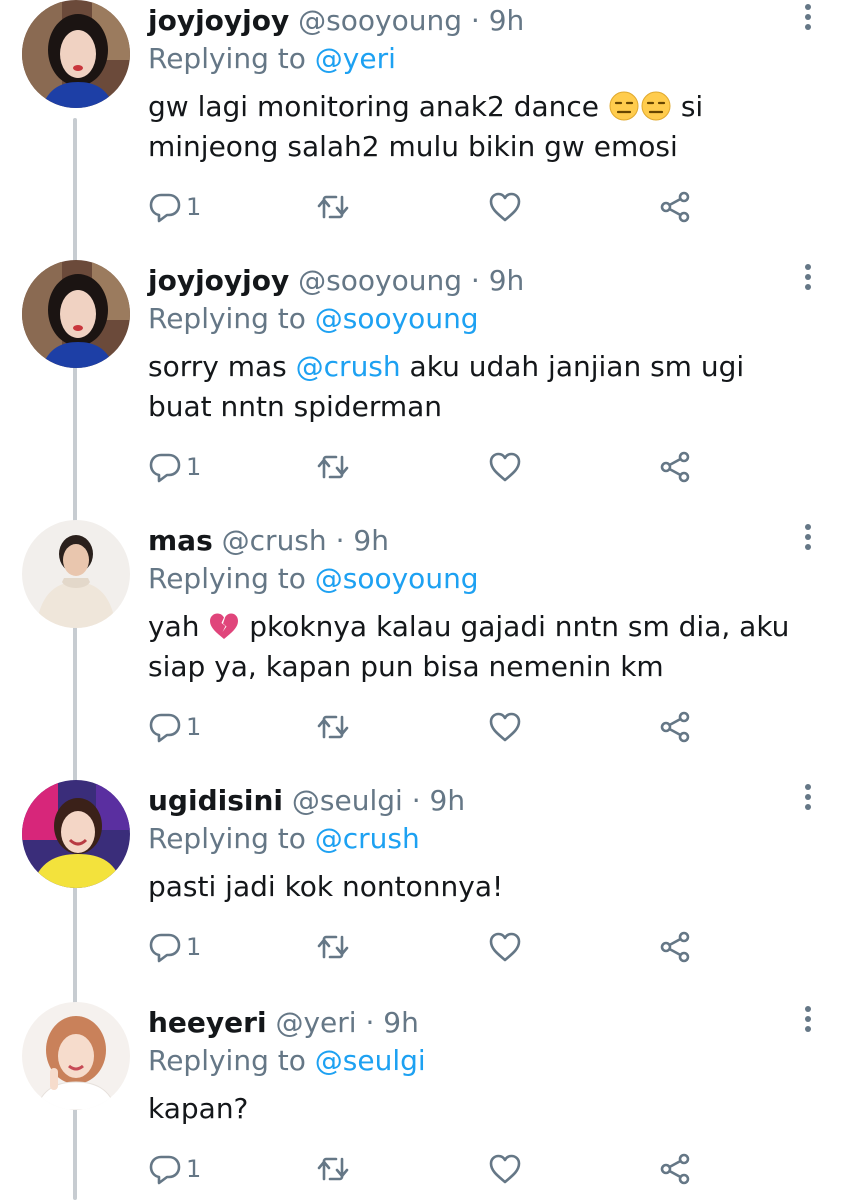 The width and height of the screenshot is (864, 1200). I want to click on broken-heart-emoji-icon, so click(224, 626).